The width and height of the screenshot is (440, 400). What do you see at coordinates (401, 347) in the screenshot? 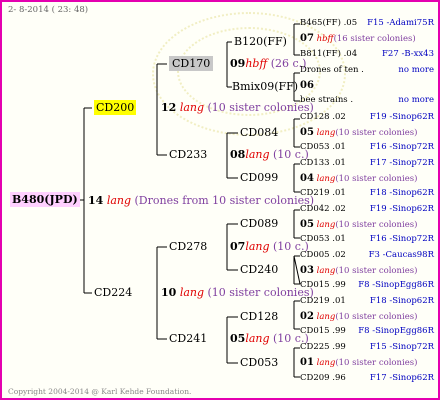
I see `gen4-origin: F15 -Sinop72R` at bounding box center [401, 347].